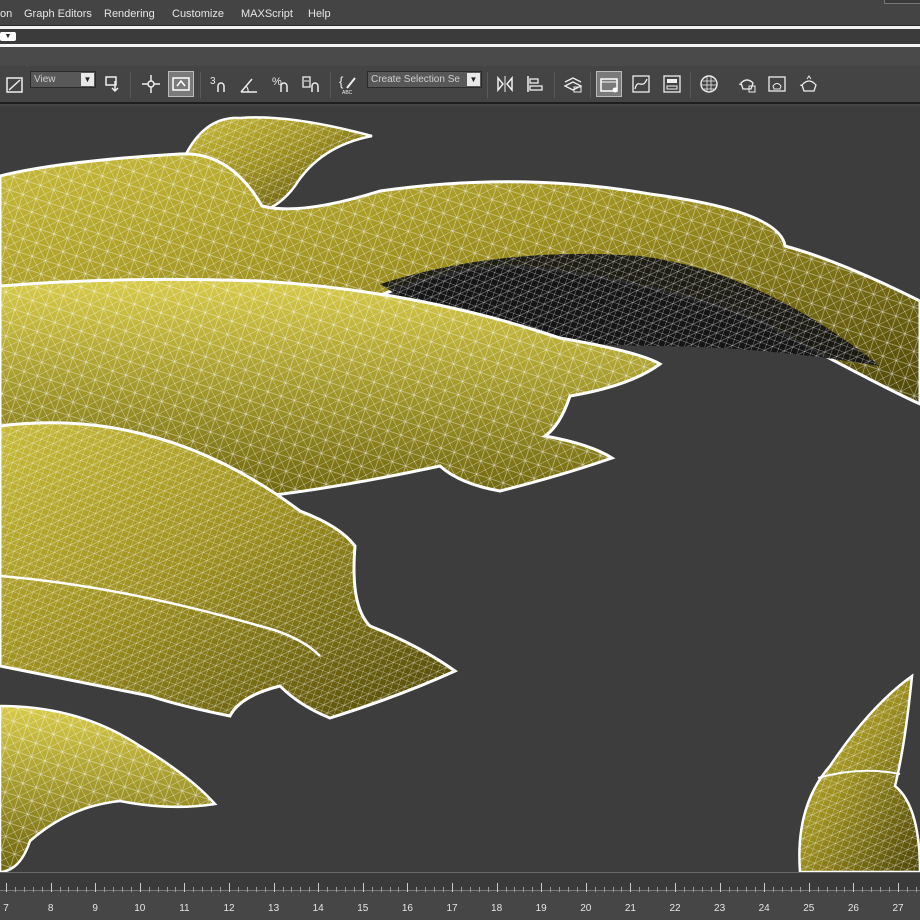  What do you see at coordinates (902, 2) in the screenshot?
I see `window-control-area` at bounding box center [902, 2].